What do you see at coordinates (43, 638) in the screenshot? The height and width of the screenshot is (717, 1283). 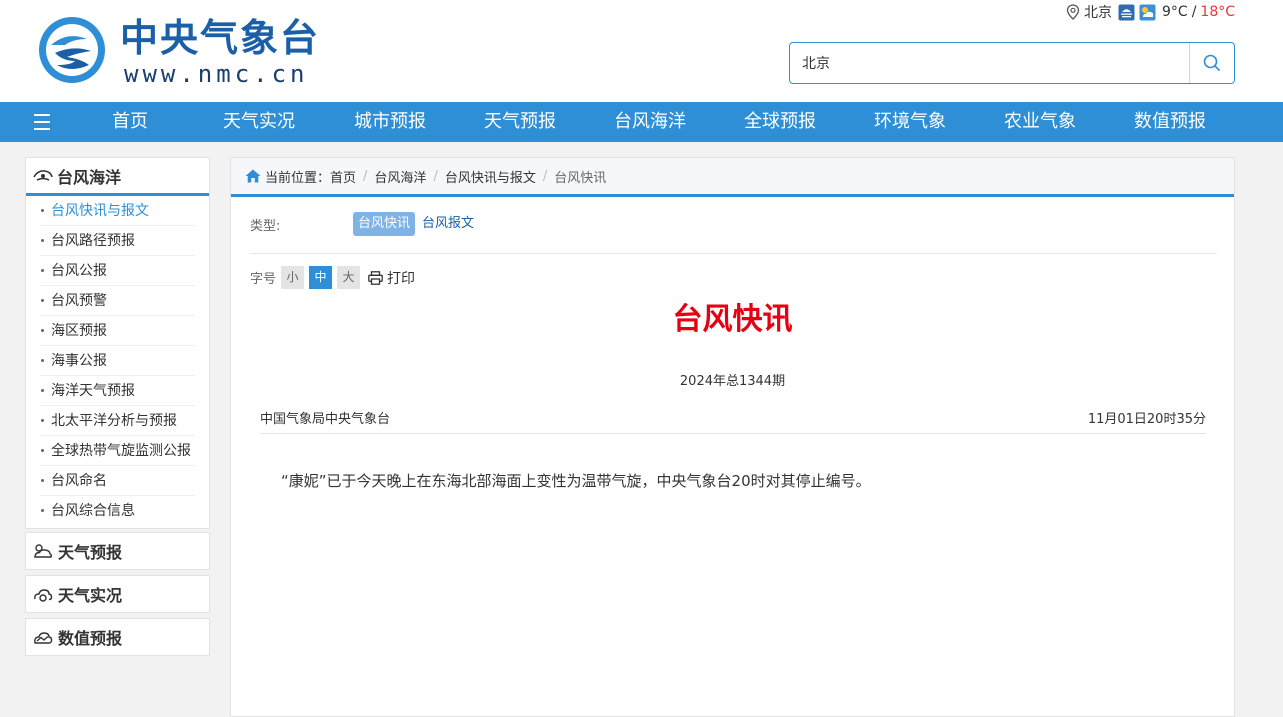 I see `chart-cloud-icon` at bounding box center [43, 638].